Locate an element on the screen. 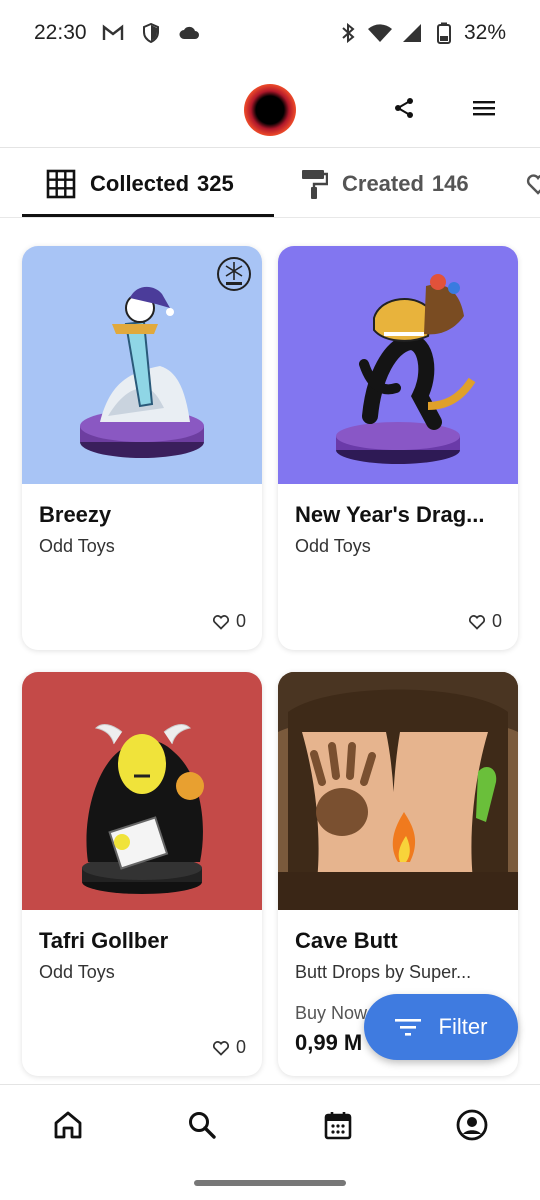 This screenshot has height=1200, width=540. paint-roller-icon is located at coordinates (315, 184).